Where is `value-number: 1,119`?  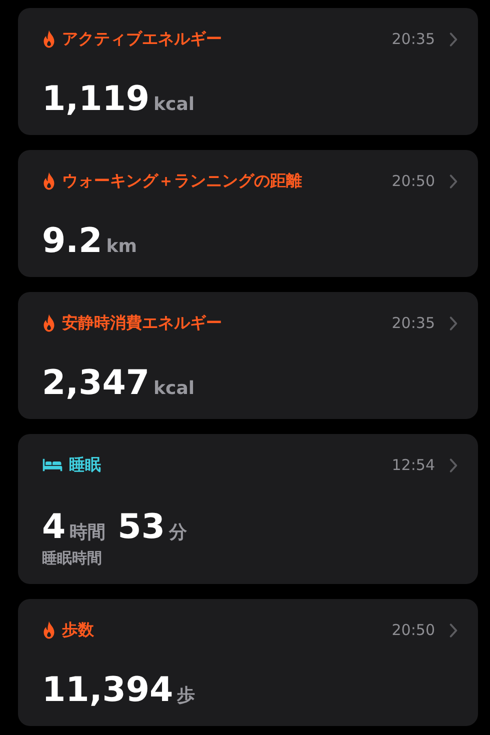
value-number: 1,119 is located at coordinates (96, 99).